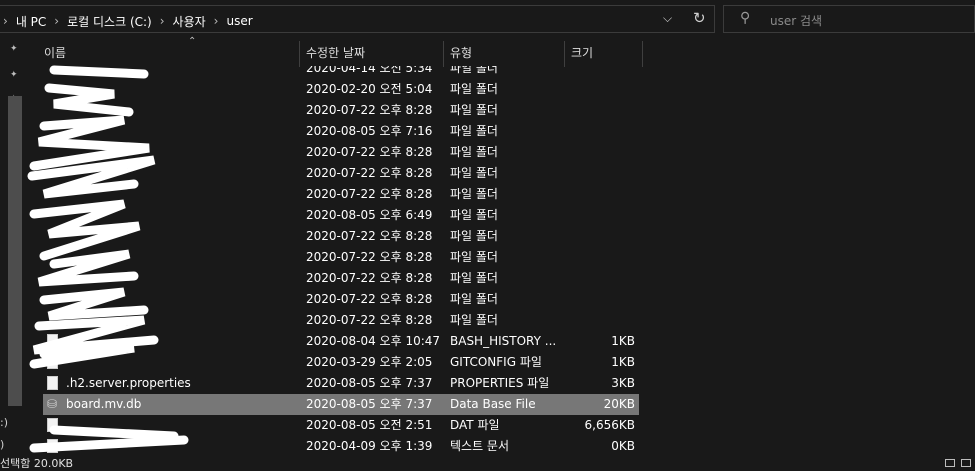 Image resolution: width=975 pixels, height=471 pixels. I want to click on address-bar: › 내 PC › 로컬 디스크 (C:) › 사용자 › user ⌵ ↻, so click(357, 19).